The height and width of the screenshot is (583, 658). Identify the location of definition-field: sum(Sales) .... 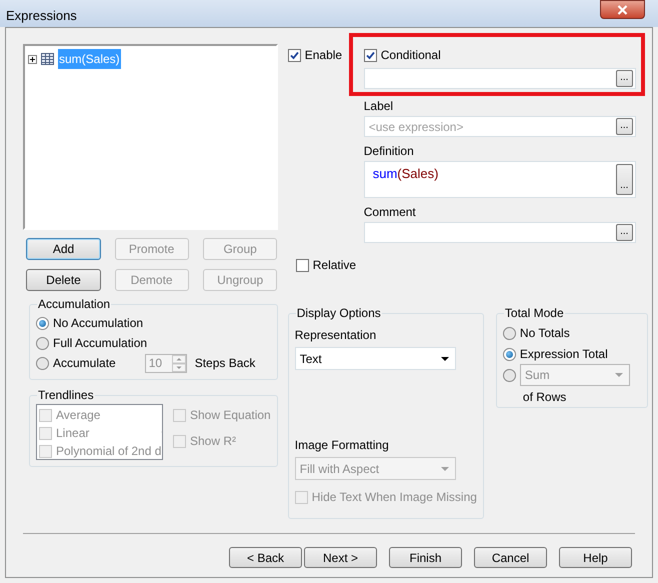
(500, 179).